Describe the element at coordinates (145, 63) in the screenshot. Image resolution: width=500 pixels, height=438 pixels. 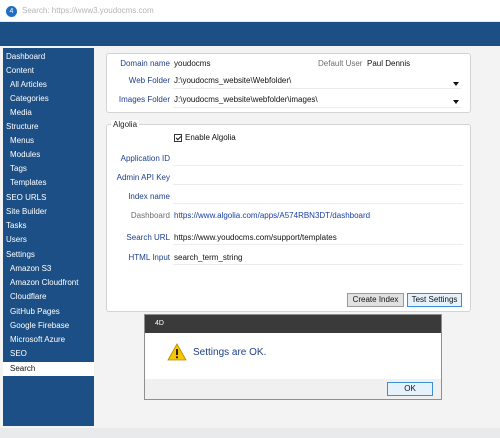
I see `domain-name-label: Domain name` at that location.